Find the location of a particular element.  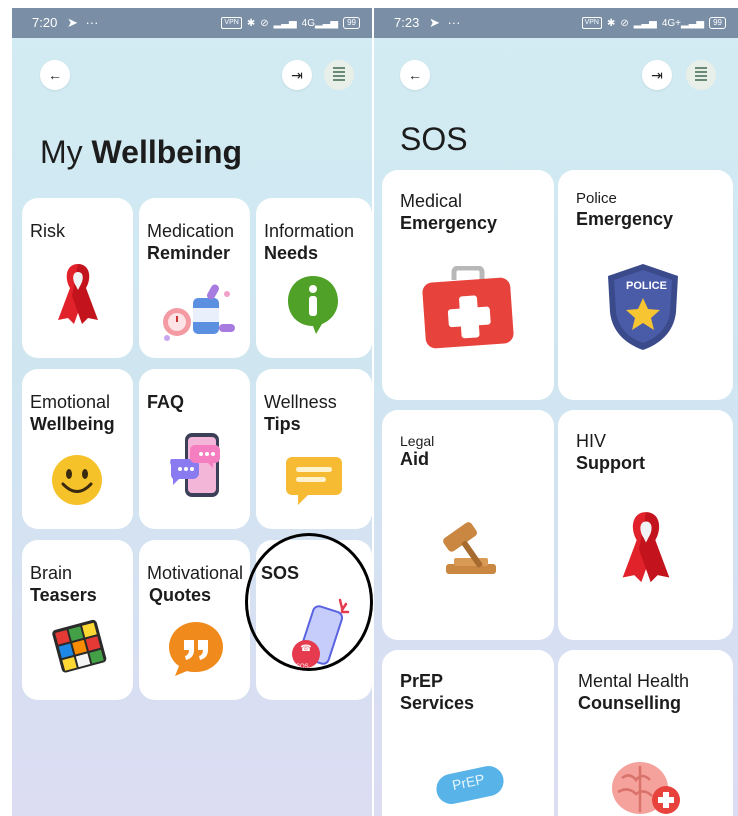

tile-label-line1: PrEP is located at coordinates (422, 681).